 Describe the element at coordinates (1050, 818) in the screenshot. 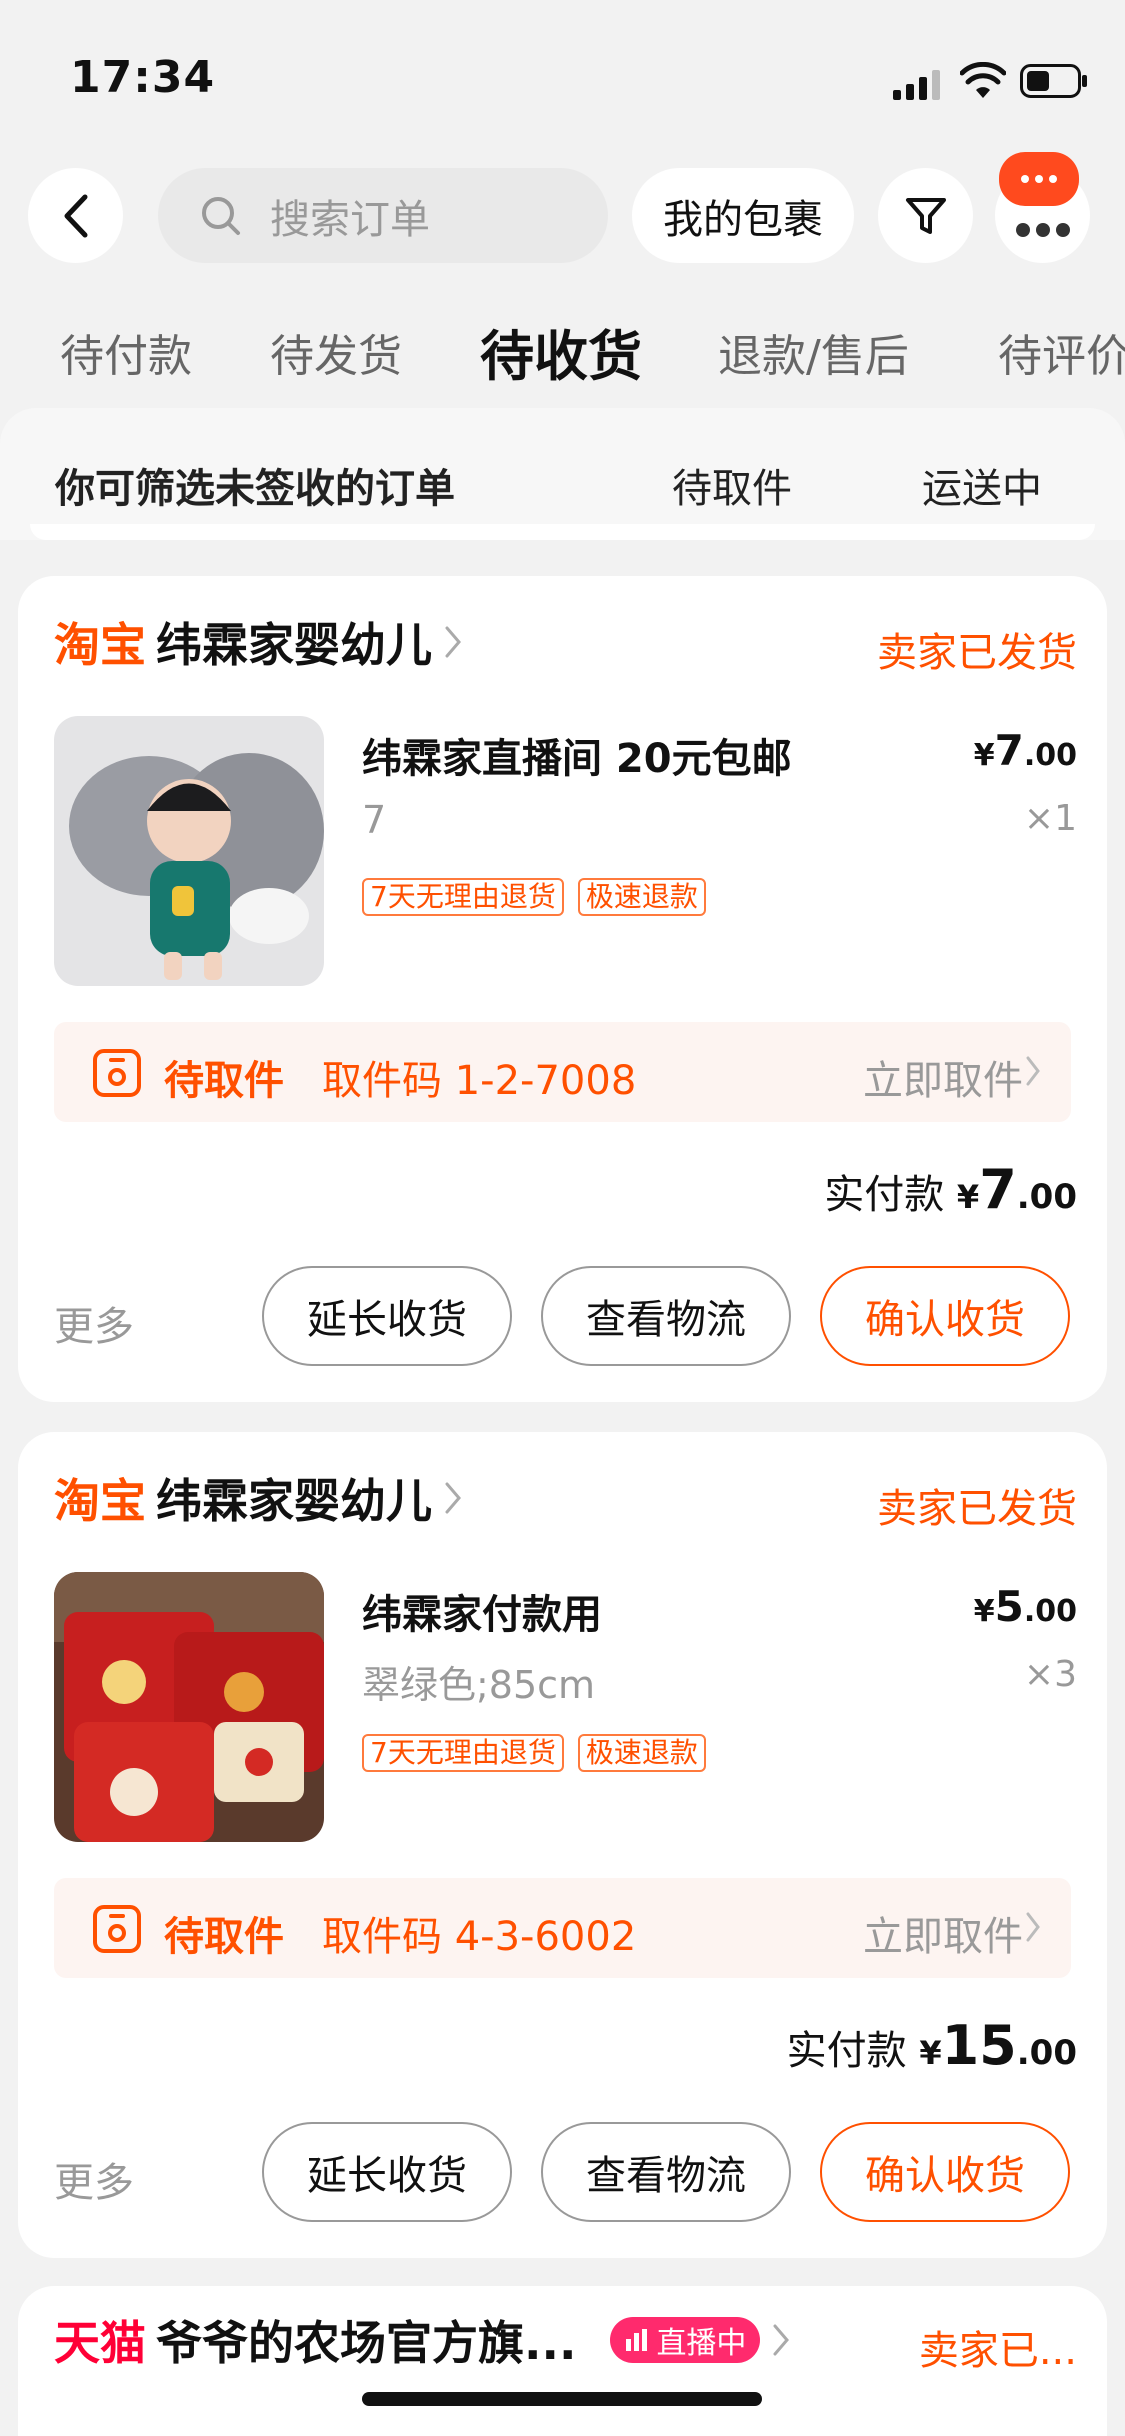

I see `item-quantity: ×1` at that location.